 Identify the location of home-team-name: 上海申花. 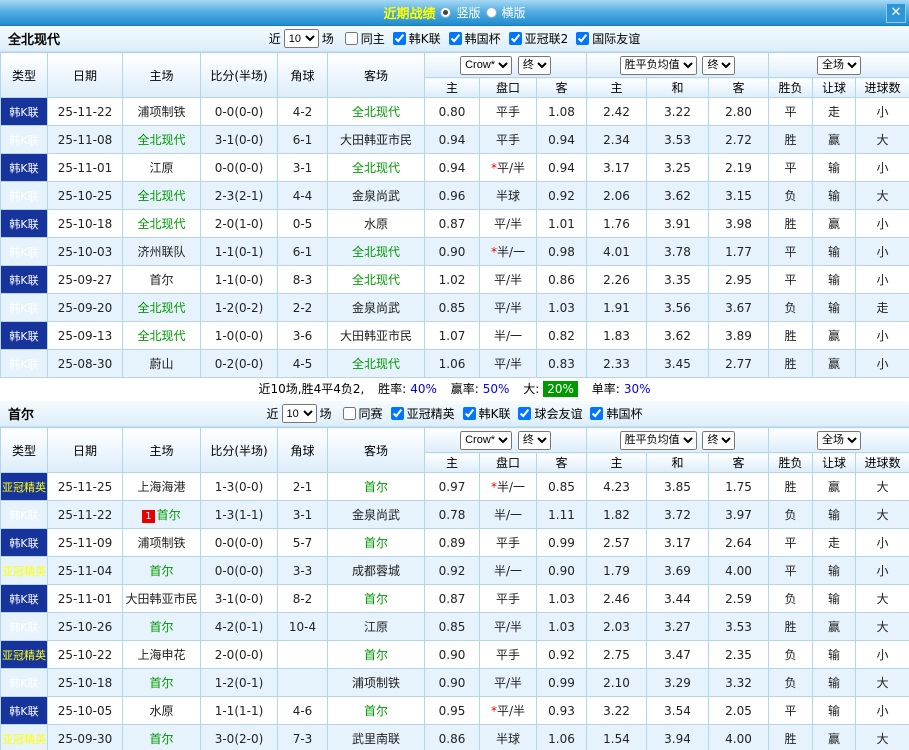
(161, 655).